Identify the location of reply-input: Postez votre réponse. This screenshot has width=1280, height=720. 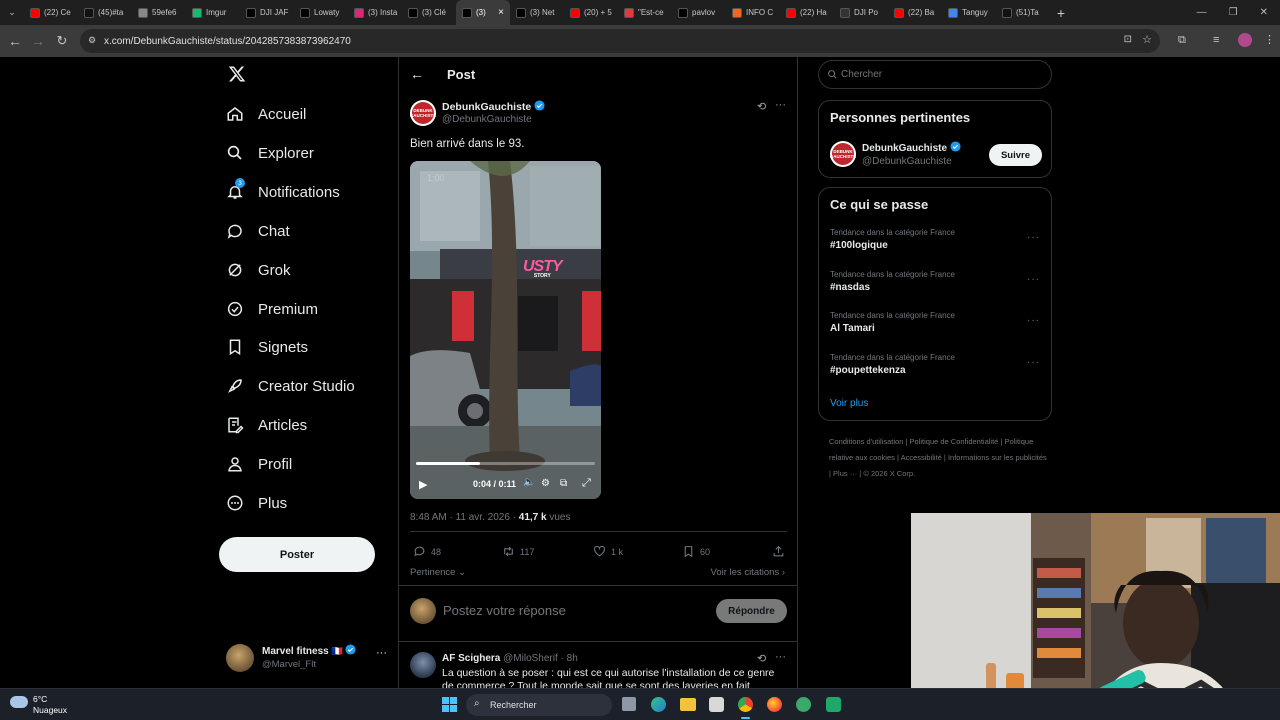
(568, 610).